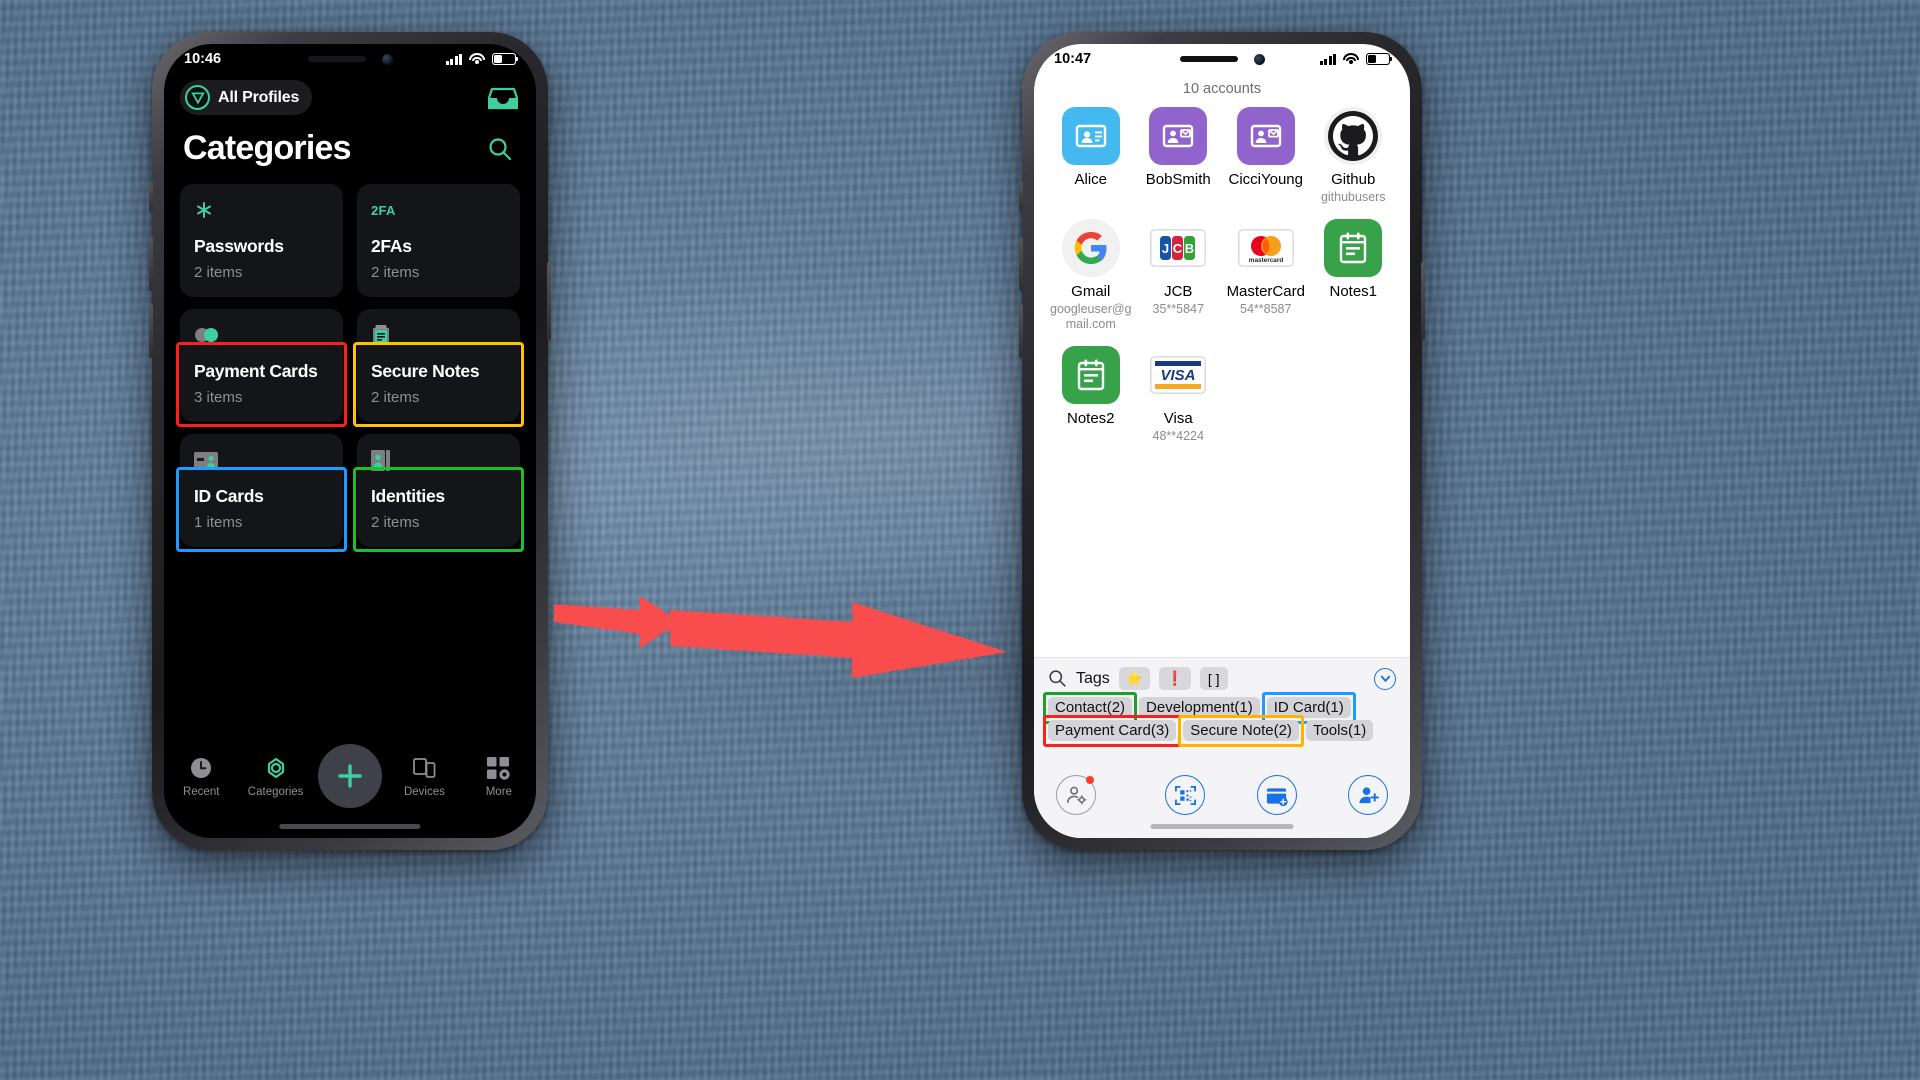  Describe the element at coordinates (1379, 59) in the screenshot. I see `battery-icon` at that location.